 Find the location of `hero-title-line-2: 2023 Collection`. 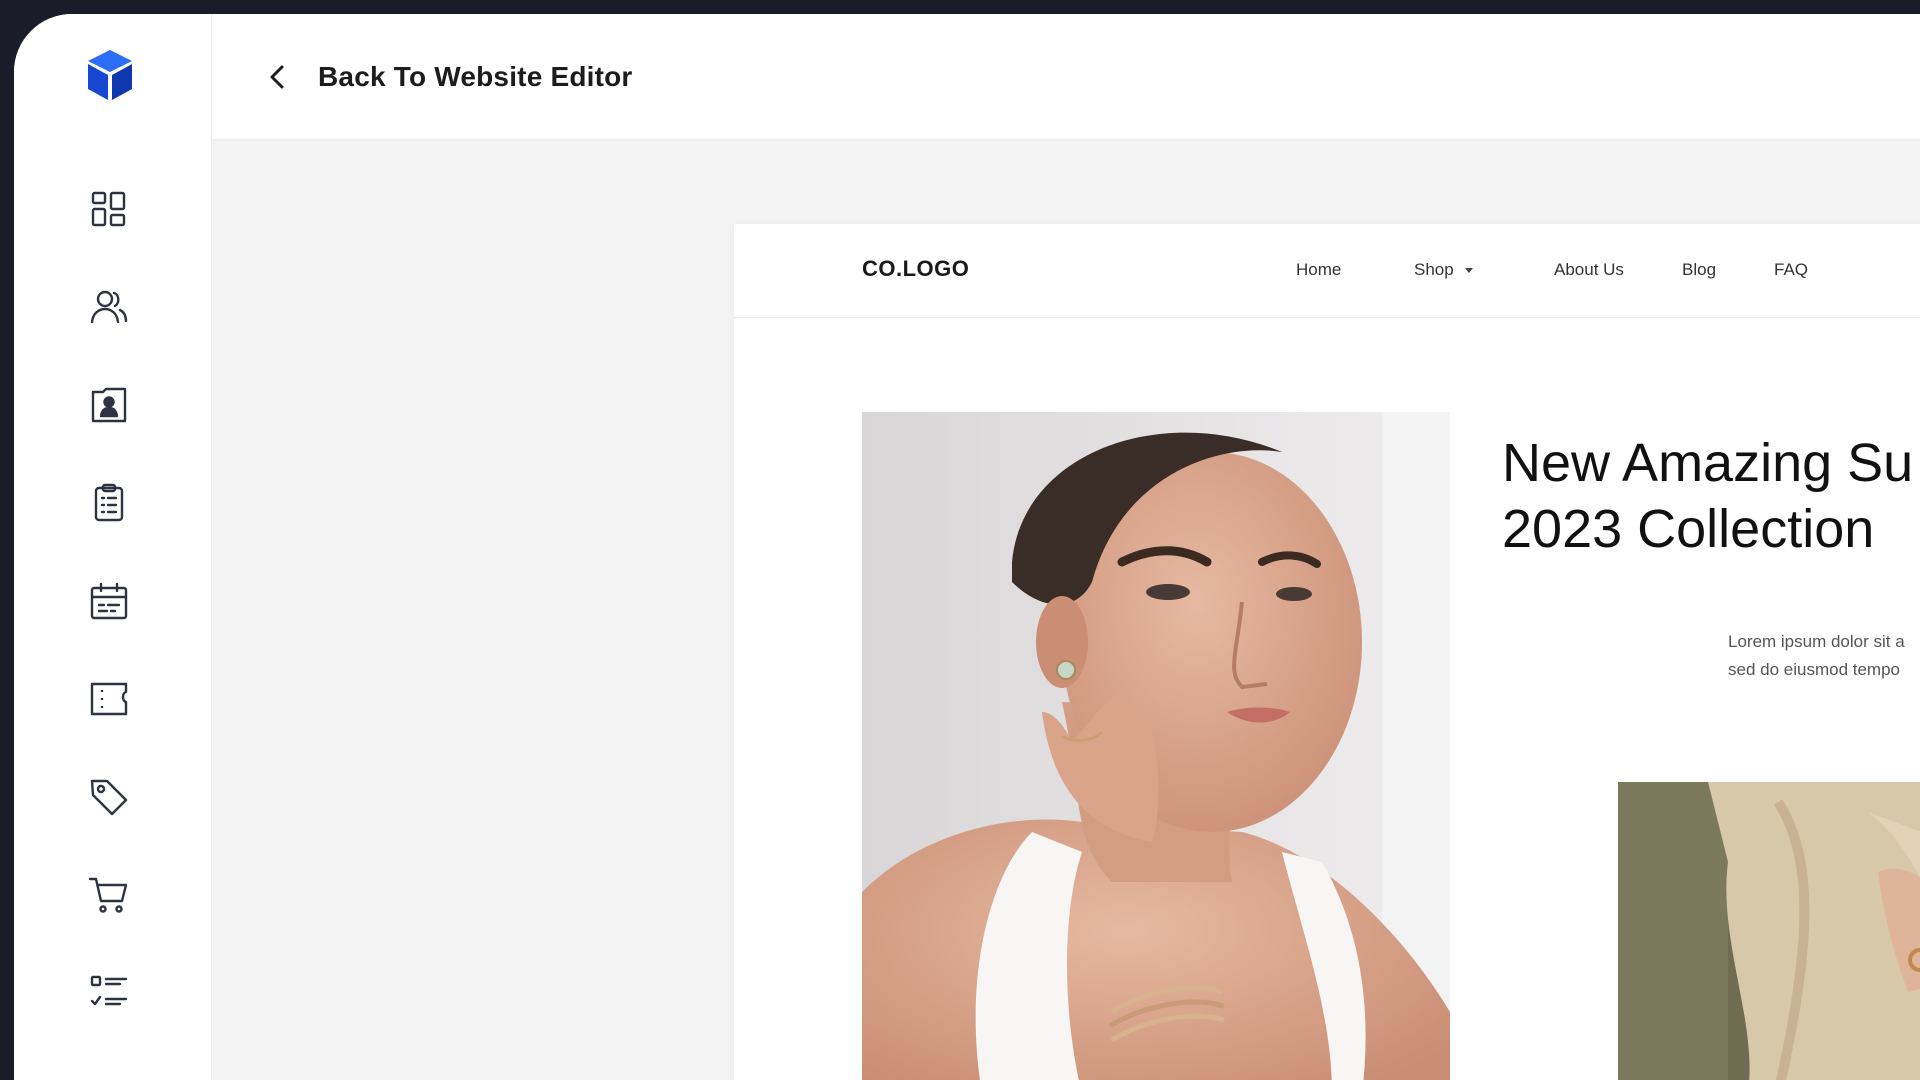

hero-title-line-2: 2023 Collection is located at coordinates (1688, 529).